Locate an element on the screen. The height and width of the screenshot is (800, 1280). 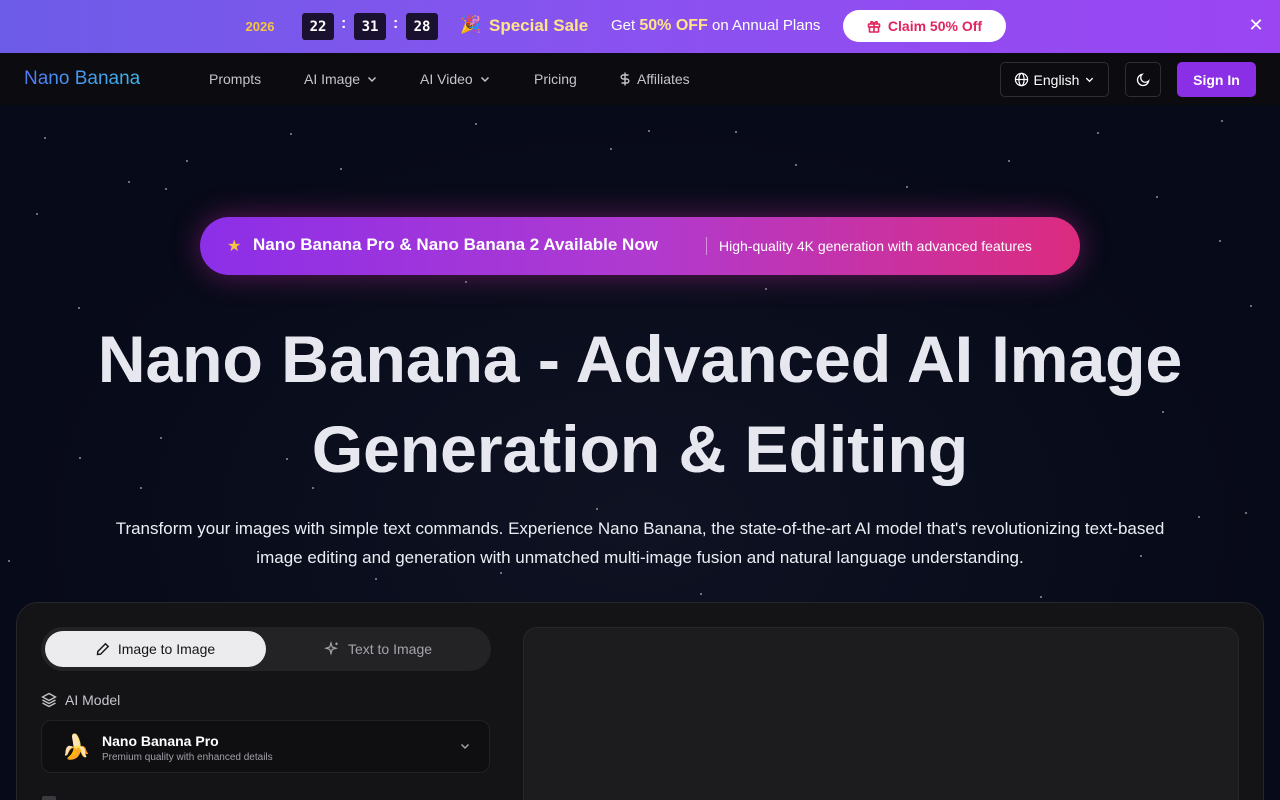
logo: Nano Banana is located at coordinates (82, 79).